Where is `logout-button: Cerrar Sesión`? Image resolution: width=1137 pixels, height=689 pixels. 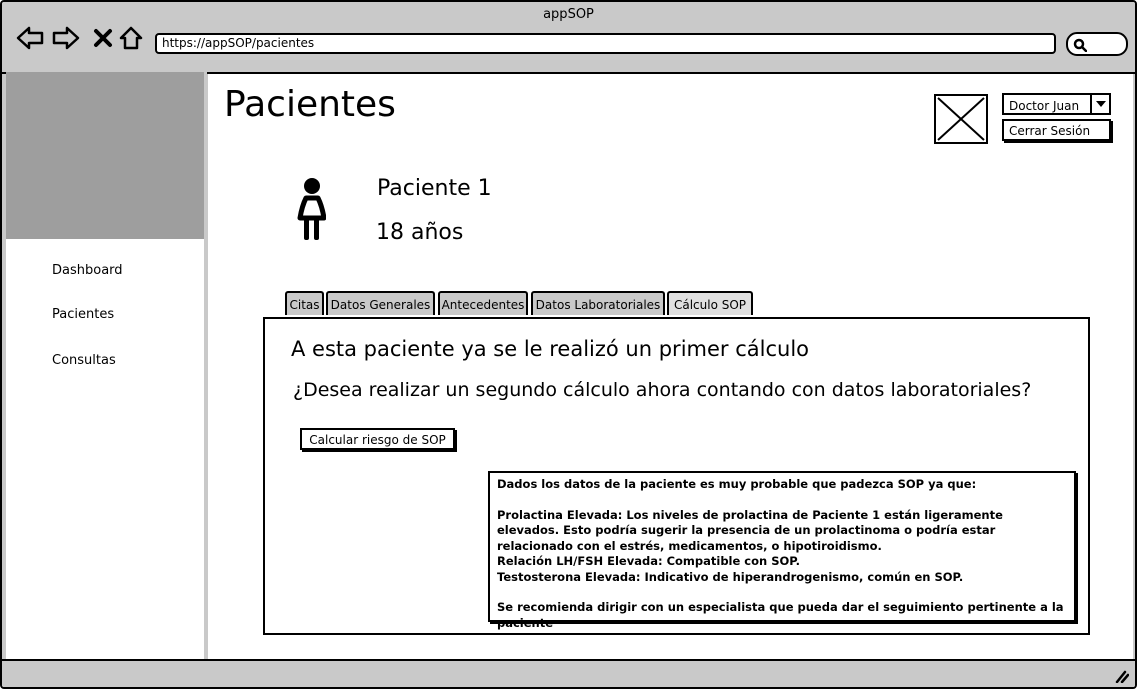 logout-button: Cerrar Sesión is located at coordinates (1056, 130).